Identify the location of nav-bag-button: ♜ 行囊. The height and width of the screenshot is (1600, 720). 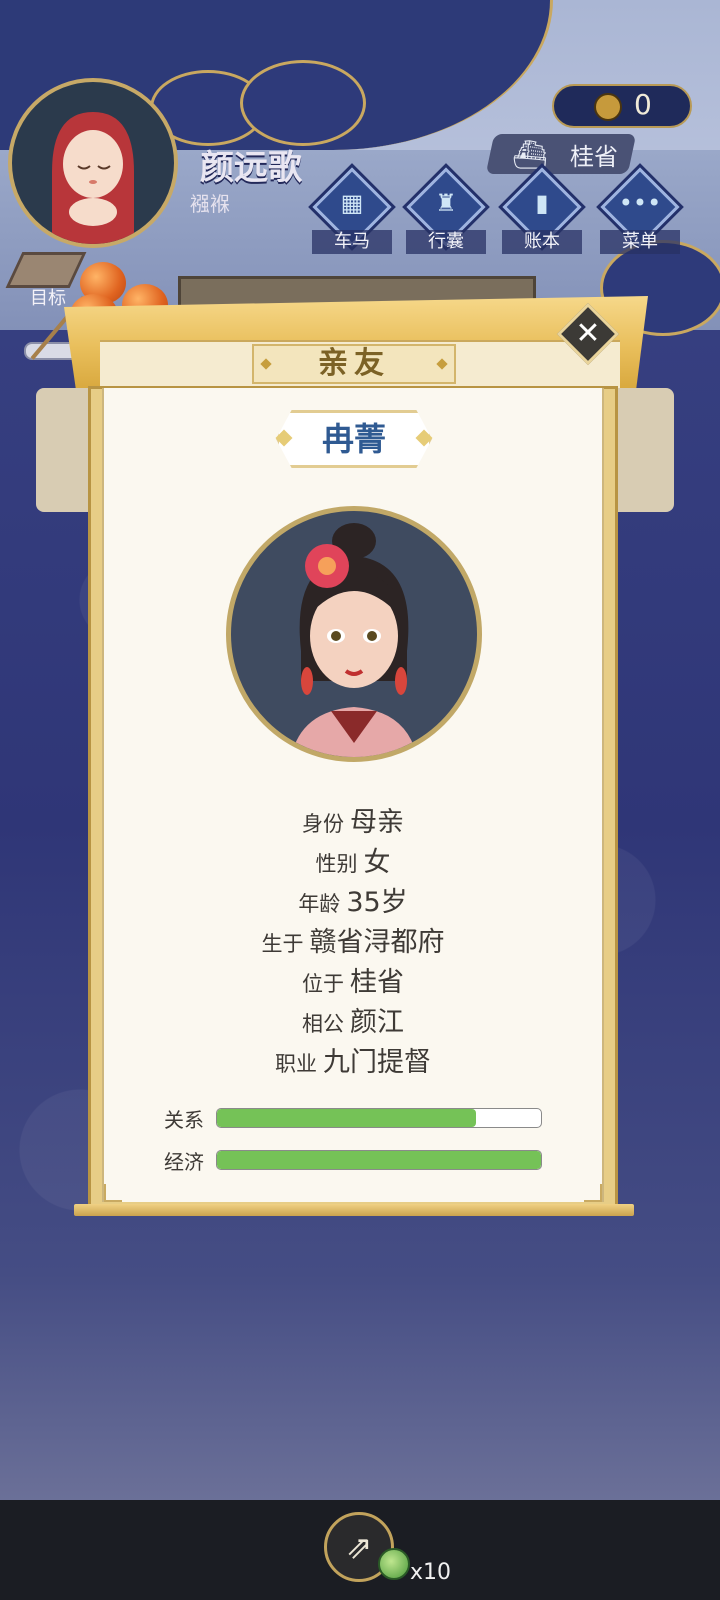
(446, 211).